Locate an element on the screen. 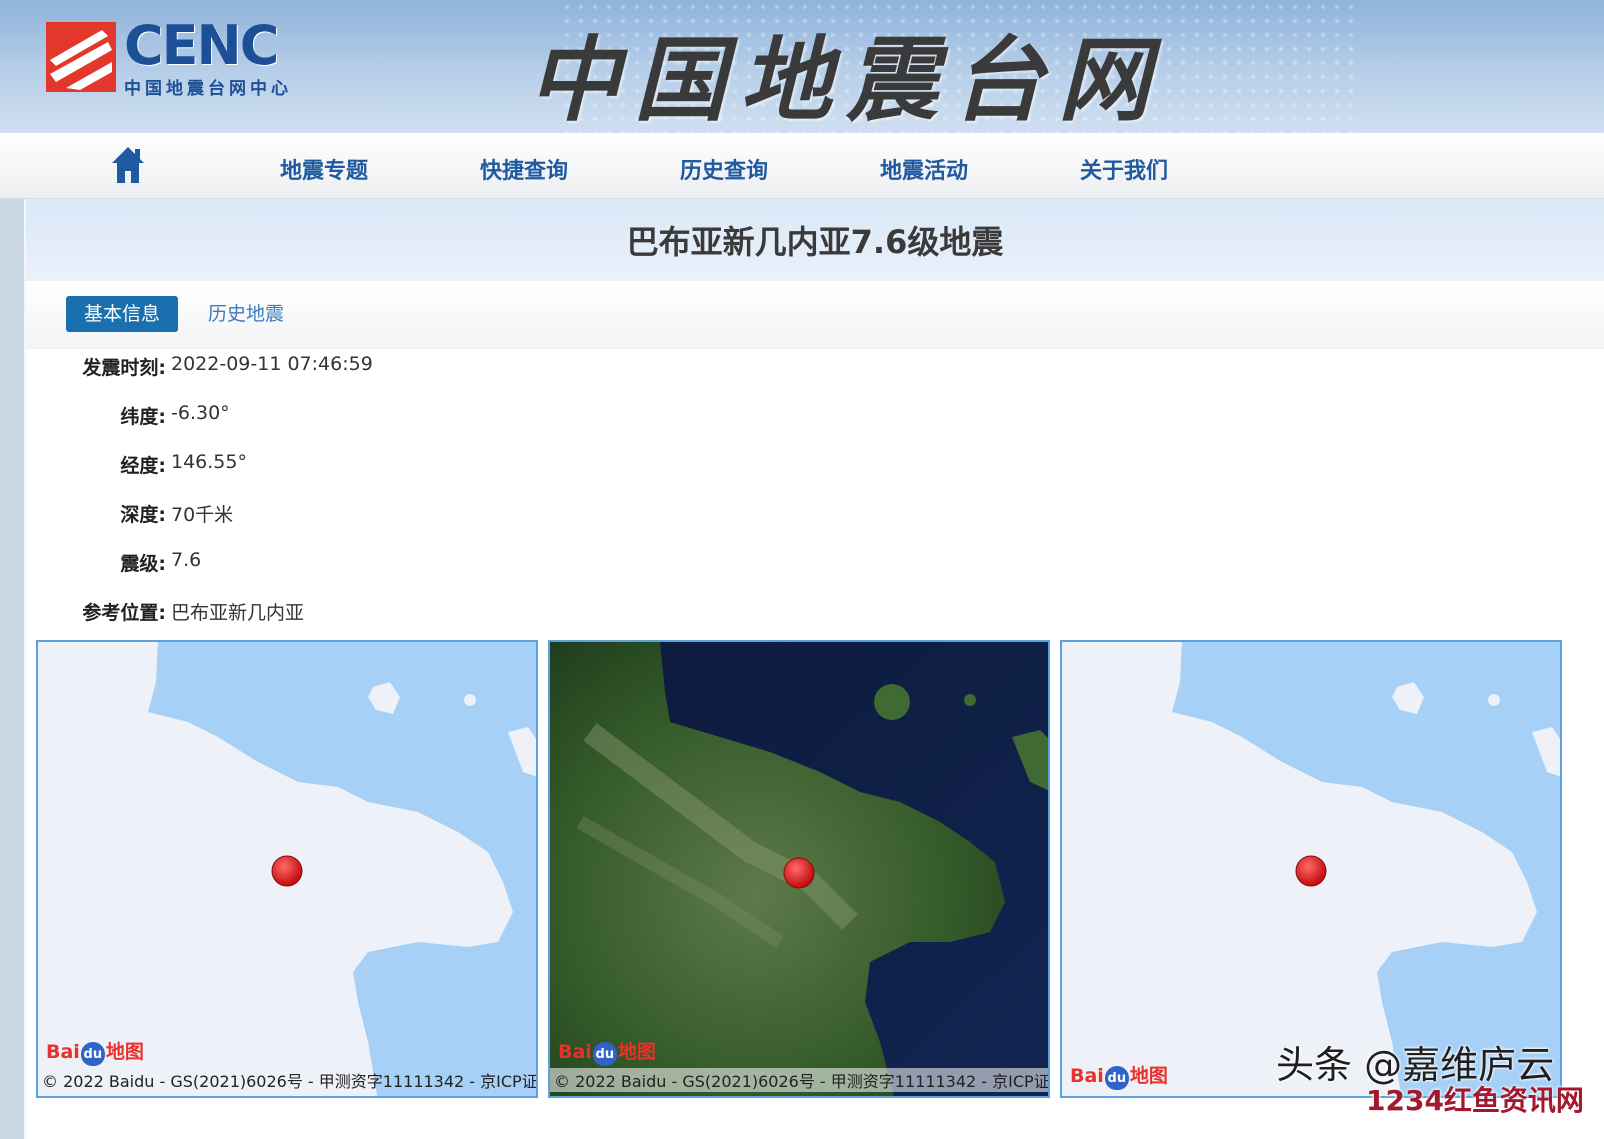 The image size is (1604, 1139). info-value: 70千米 is located at coordinates (202, 515).